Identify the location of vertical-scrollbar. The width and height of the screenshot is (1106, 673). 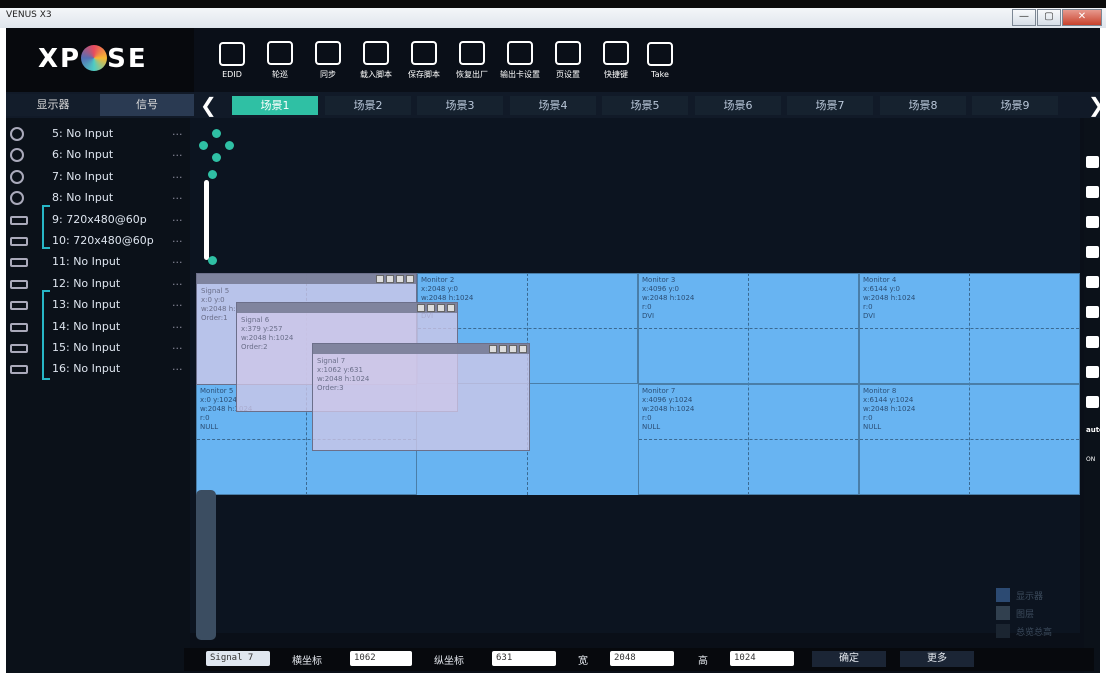
(206, 565).